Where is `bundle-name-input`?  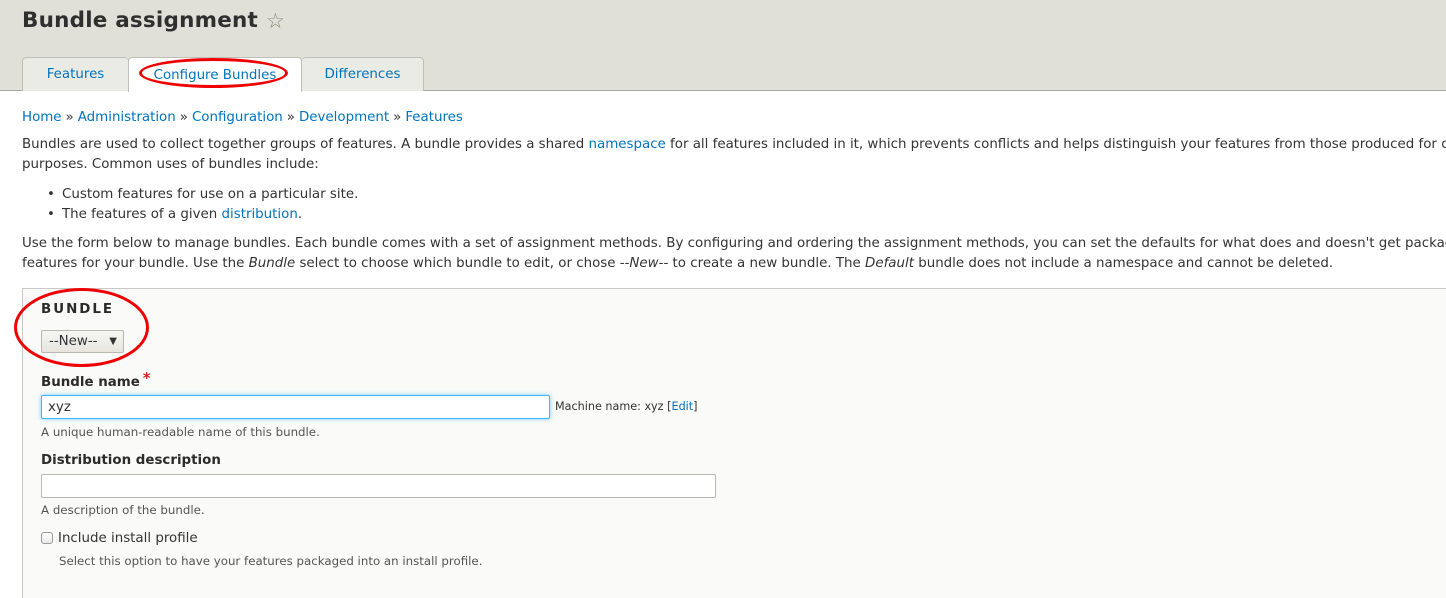 bundle-name-input is located at coordinates (295, 407).